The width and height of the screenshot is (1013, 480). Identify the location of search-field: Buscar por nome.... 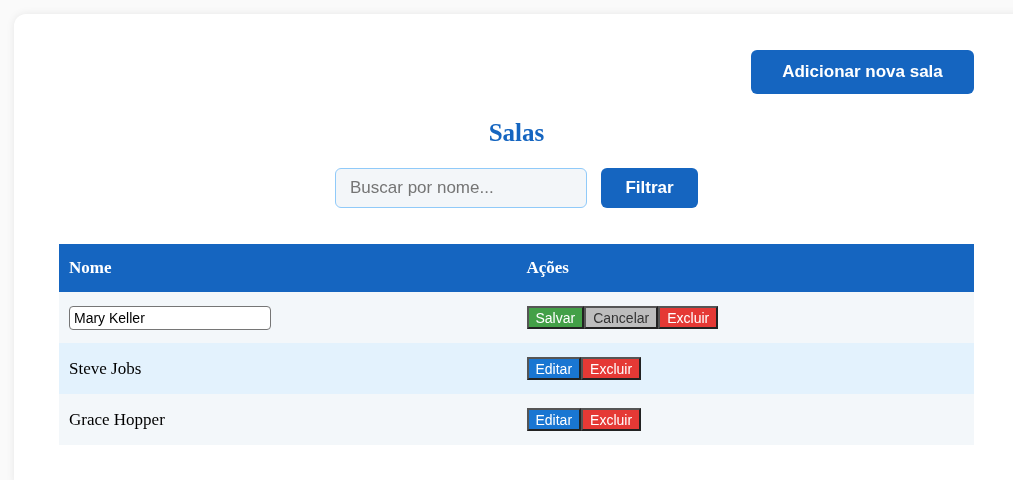
(461, 188).